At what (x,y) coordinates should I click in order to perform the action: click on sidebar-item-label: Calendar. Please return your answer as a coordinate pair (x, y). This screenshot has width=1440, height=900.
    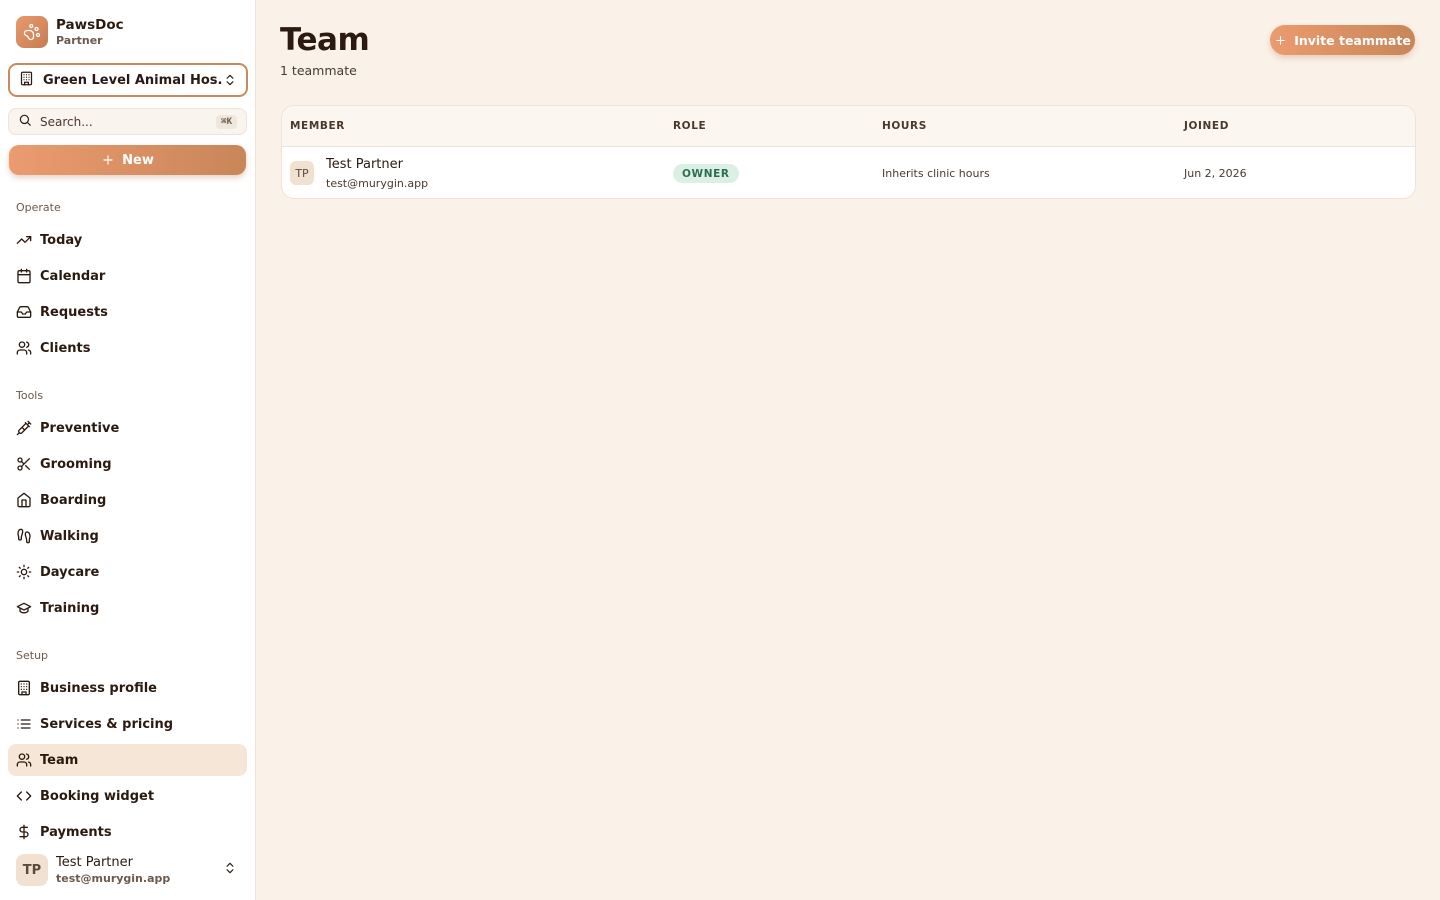
    Looking at the image, I should click on (73, 276).